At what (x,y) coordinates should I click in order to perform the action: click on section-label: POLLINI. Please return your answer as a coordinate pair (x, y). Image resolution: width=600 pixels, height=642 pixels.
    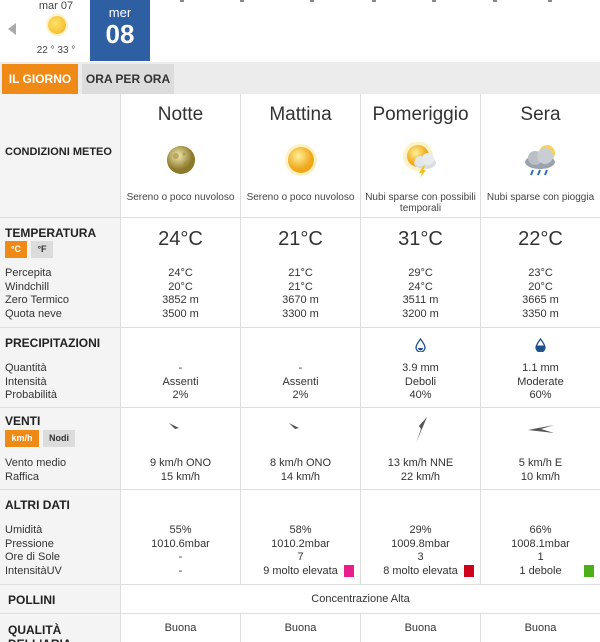
    Looking at the image, I should click on (32, 600).